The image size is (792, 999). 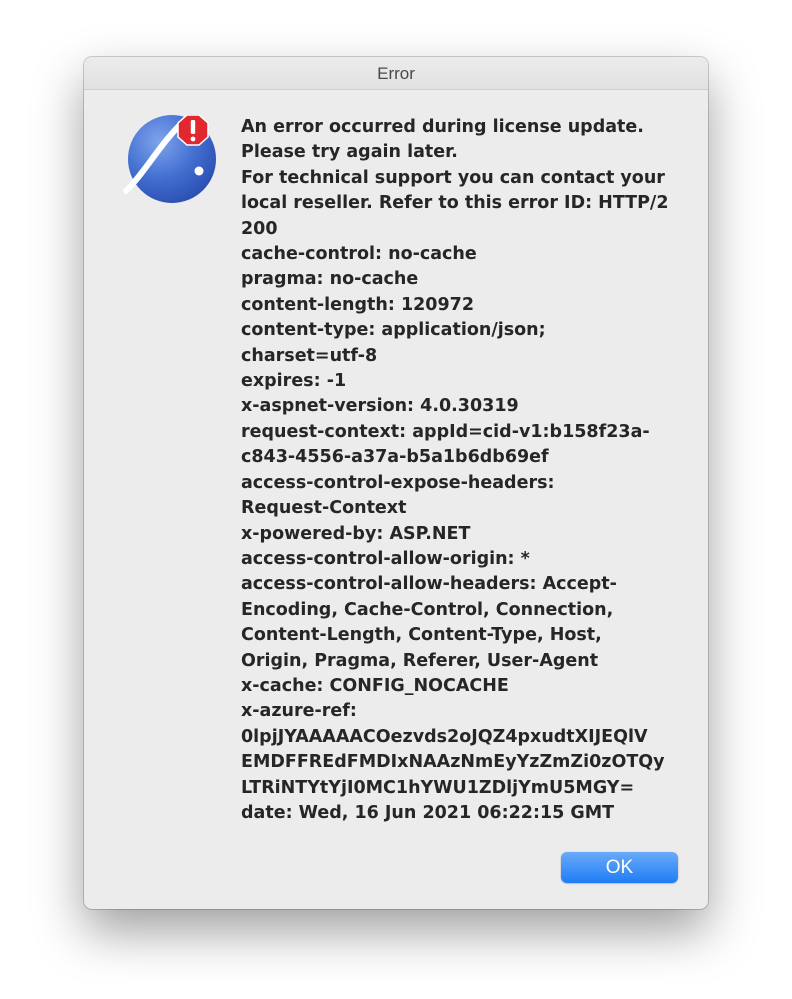 I want to click on message-line: x-aspnet-version: 4.0.30319, so click(x=380, y=406).